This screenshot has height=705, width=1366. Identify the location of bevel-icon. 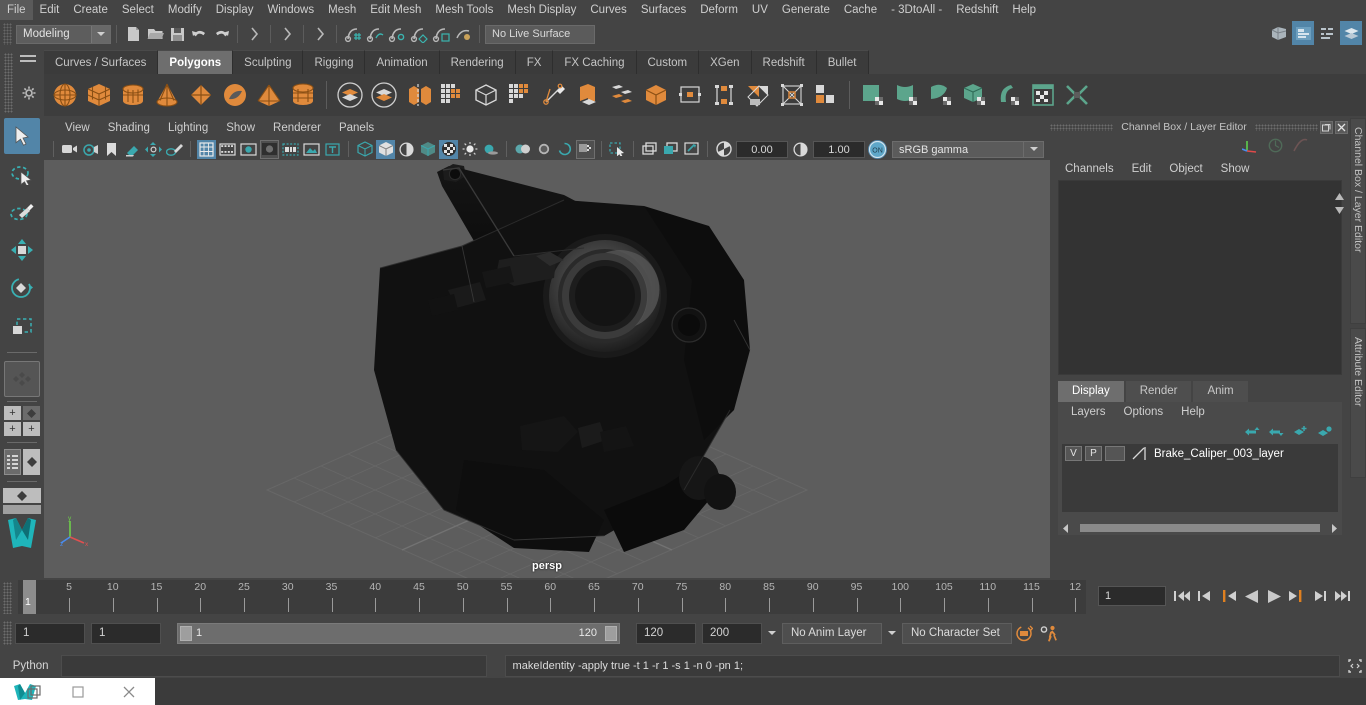
(452, 95).